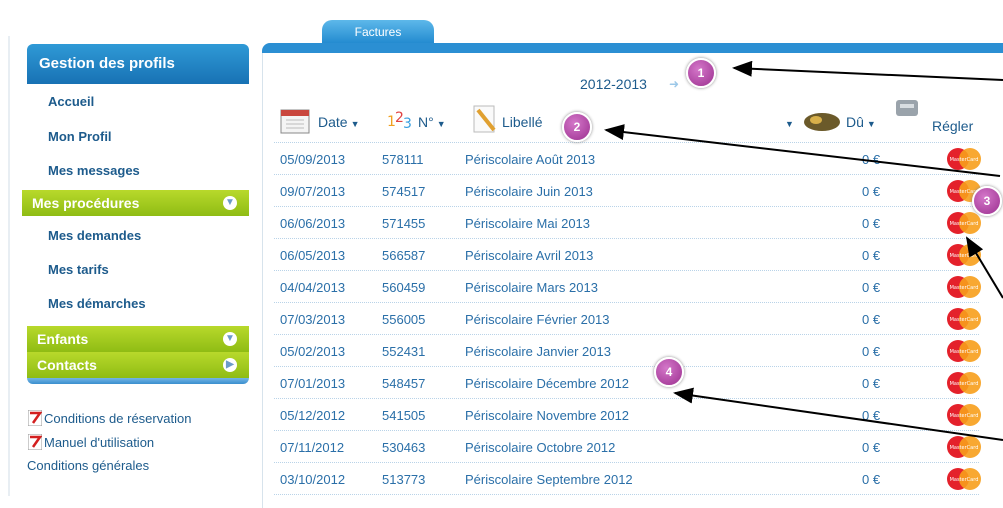  I want to click on svg-text: 3, so click(407, 124).